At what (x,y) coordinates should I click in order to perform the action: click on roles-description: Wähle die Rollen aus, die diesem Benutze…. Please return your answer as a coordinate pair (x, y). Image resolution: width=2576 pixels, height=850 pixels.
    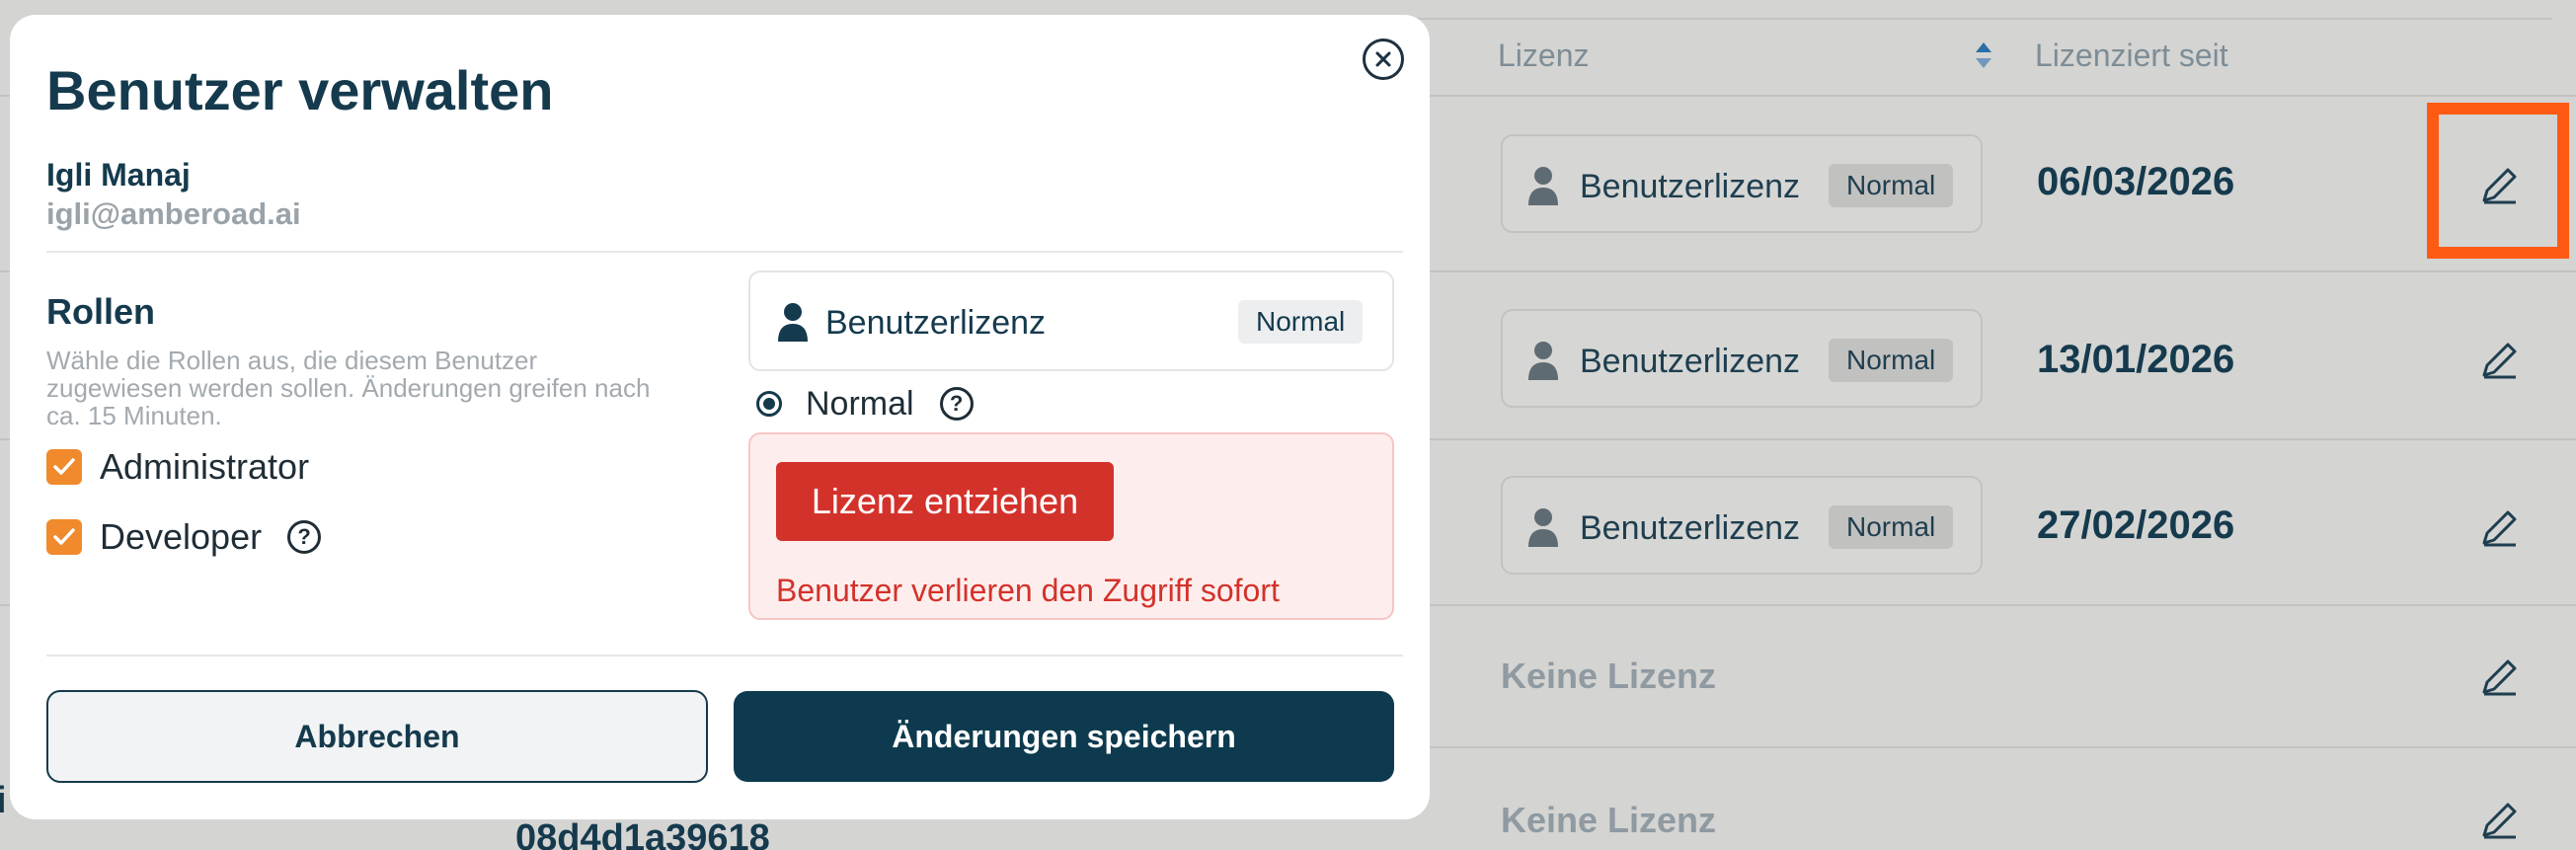
    Looking at the image, I should click on (348, 388).